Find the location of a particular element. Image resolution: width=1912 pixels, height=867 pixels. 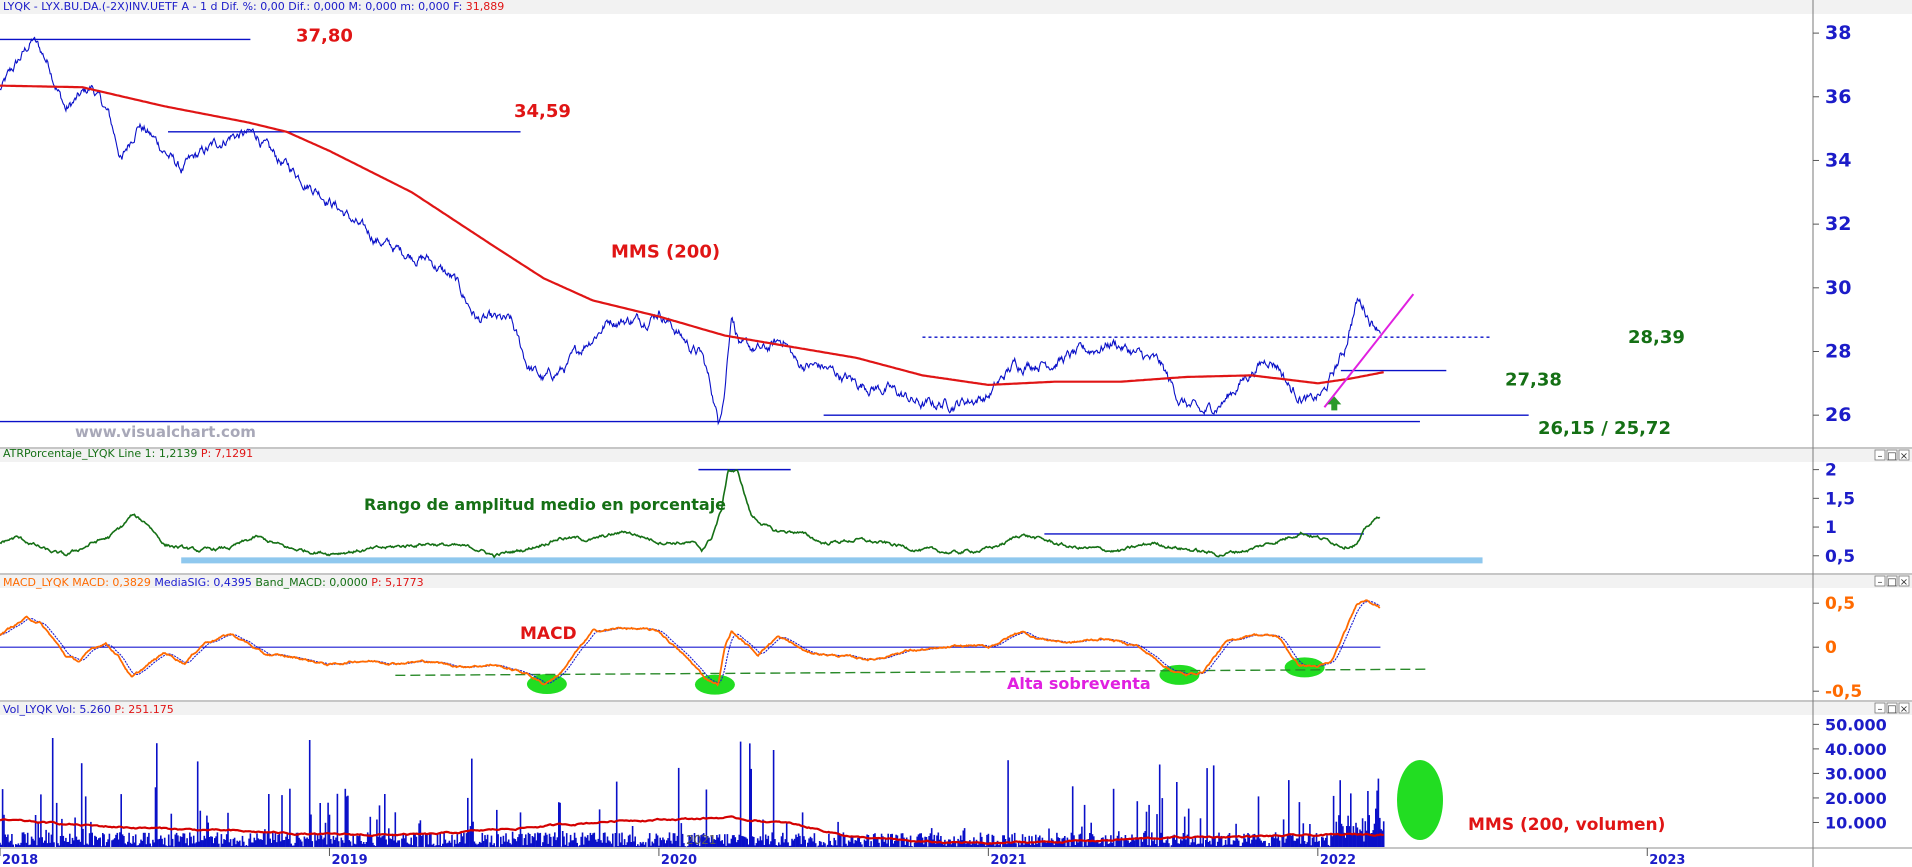

y-axis-tick-label: 0 is located at coordinates (1831, 648).